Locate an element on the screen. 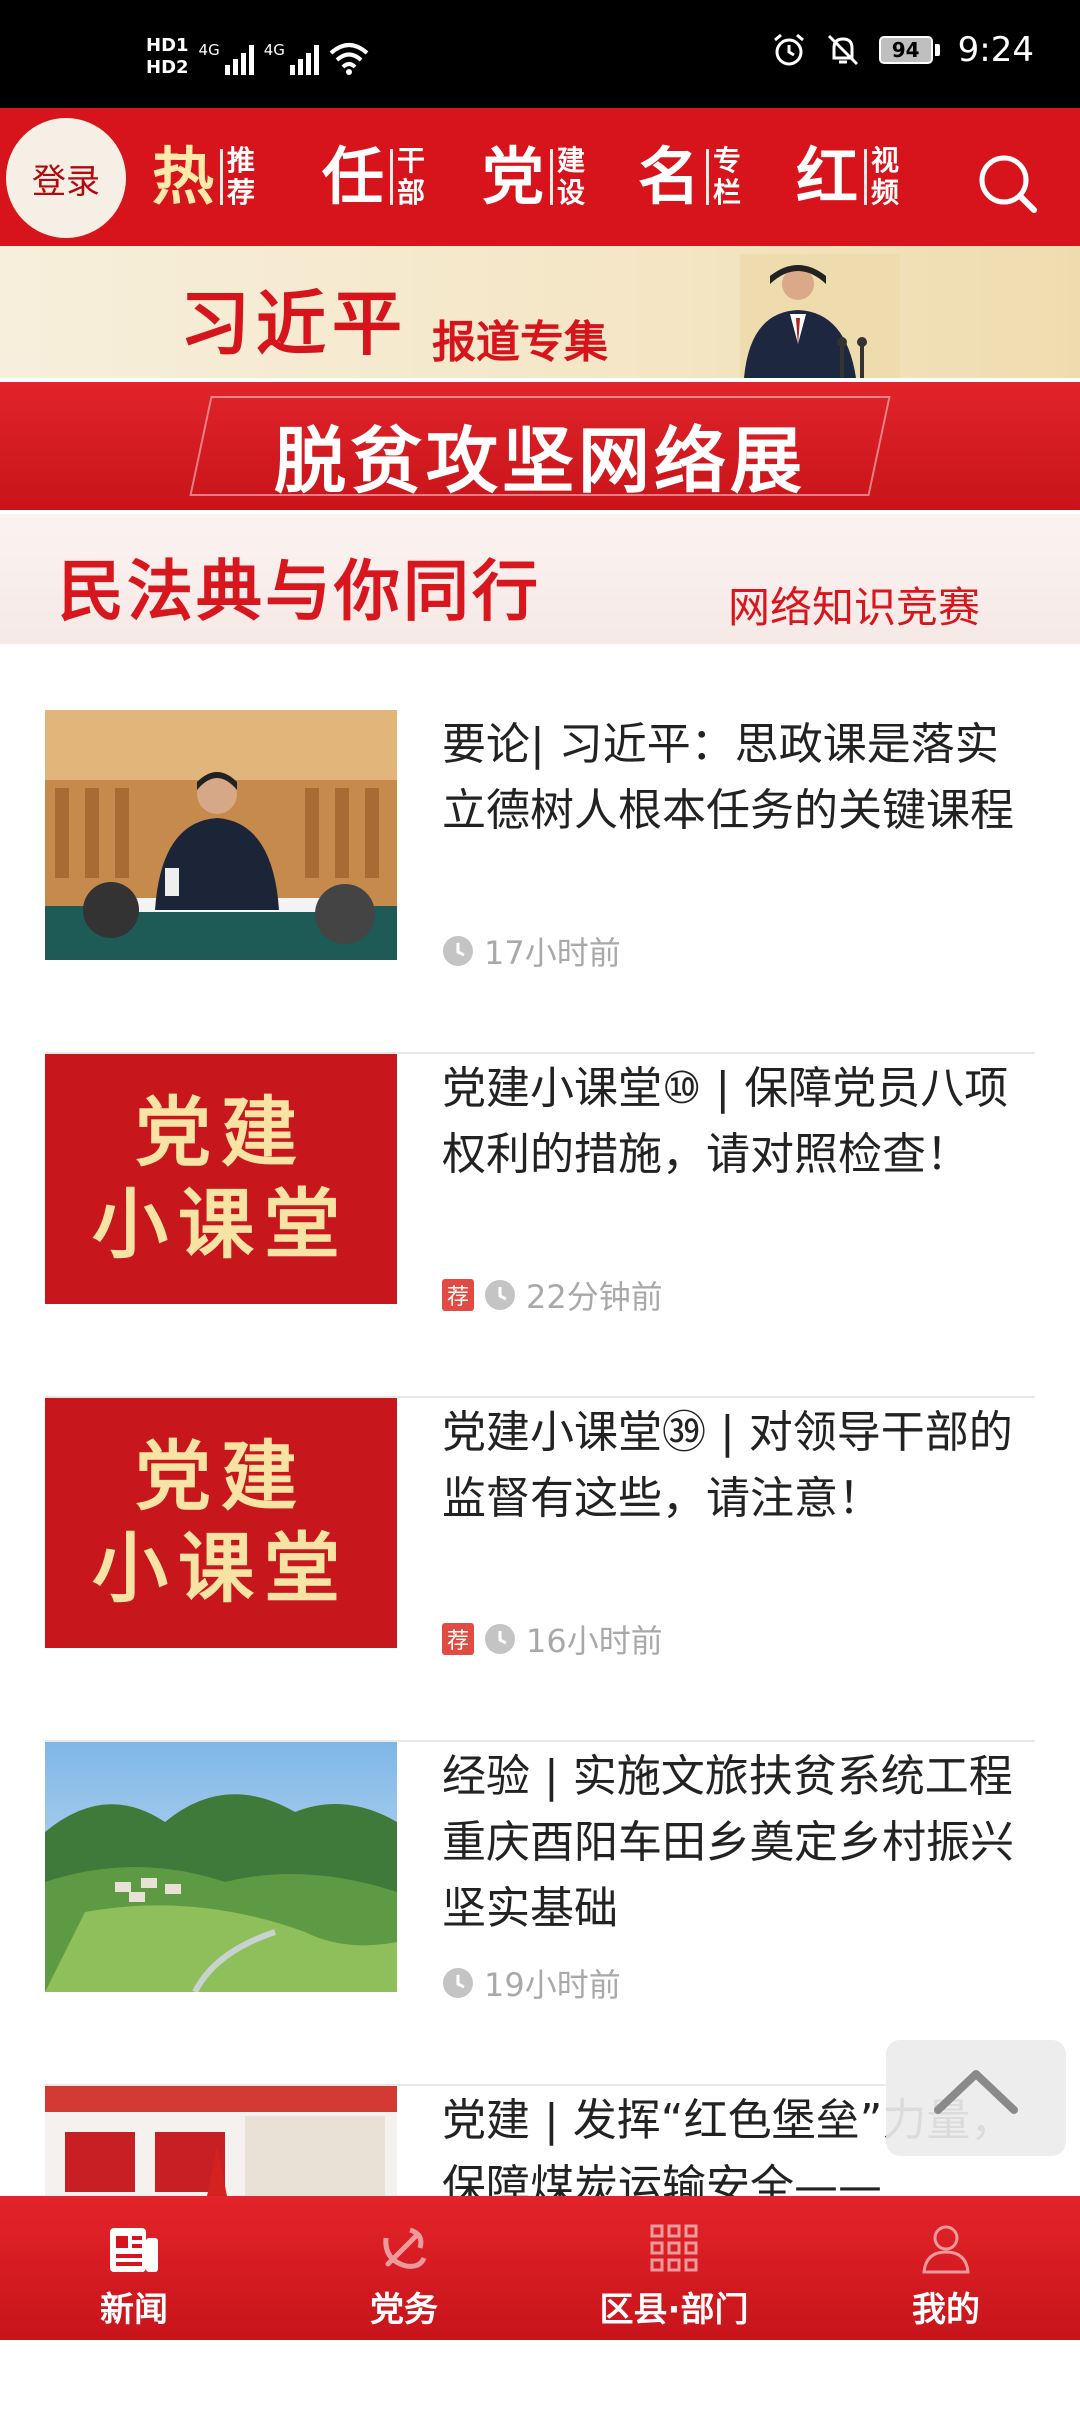  tab-party-building: 党 建设 is located at coordinates (534, 177).